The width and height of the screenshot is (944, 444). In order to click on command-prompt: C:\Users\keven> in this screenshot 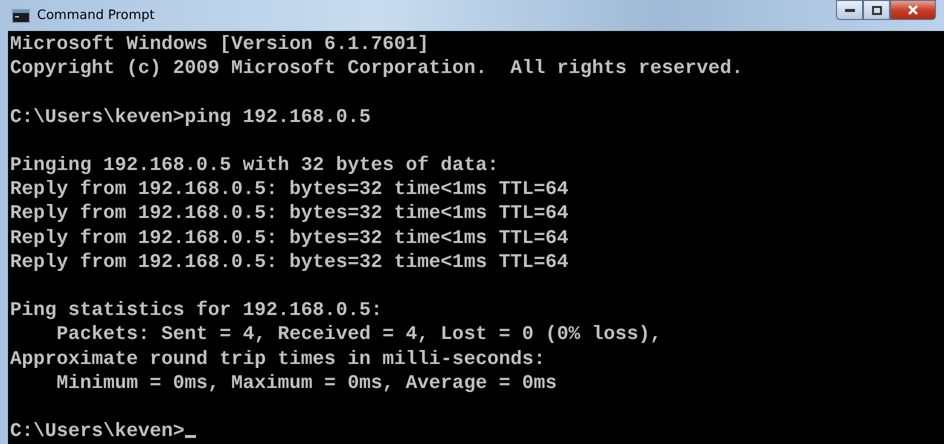, I will do `click(97, 431)`.